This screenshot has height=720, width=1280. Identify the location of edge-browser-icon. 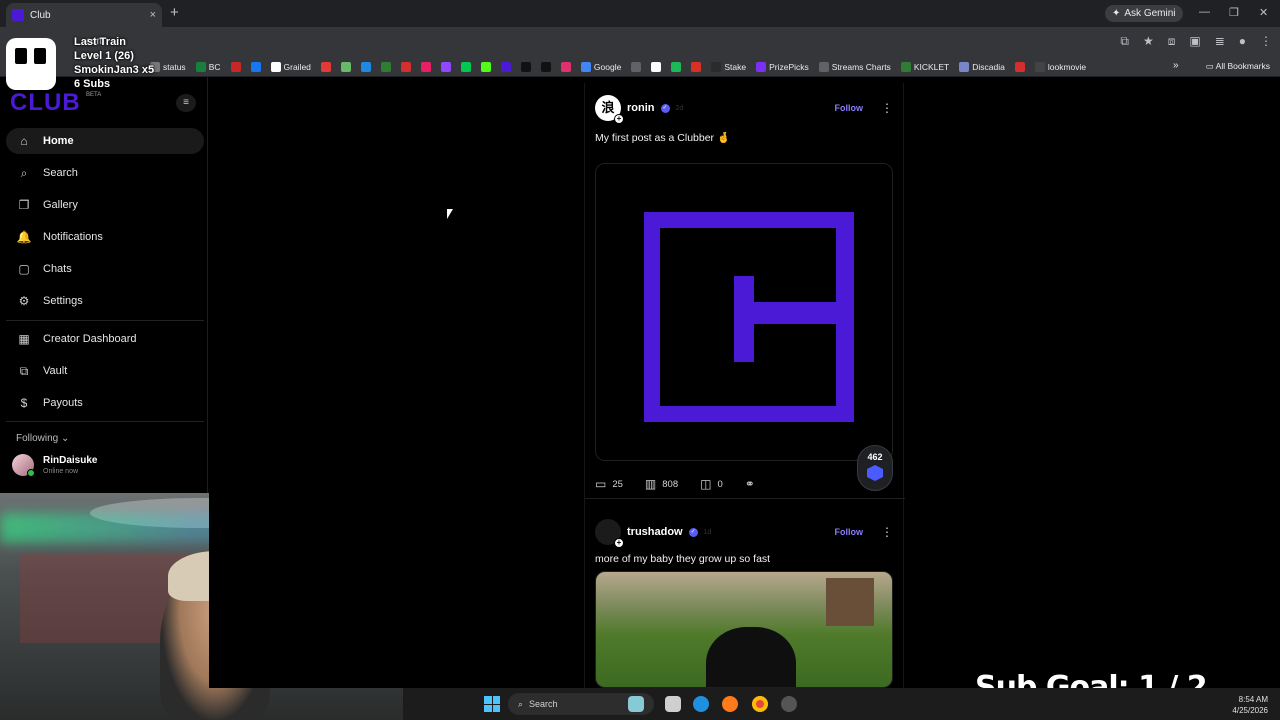
(701, 704).